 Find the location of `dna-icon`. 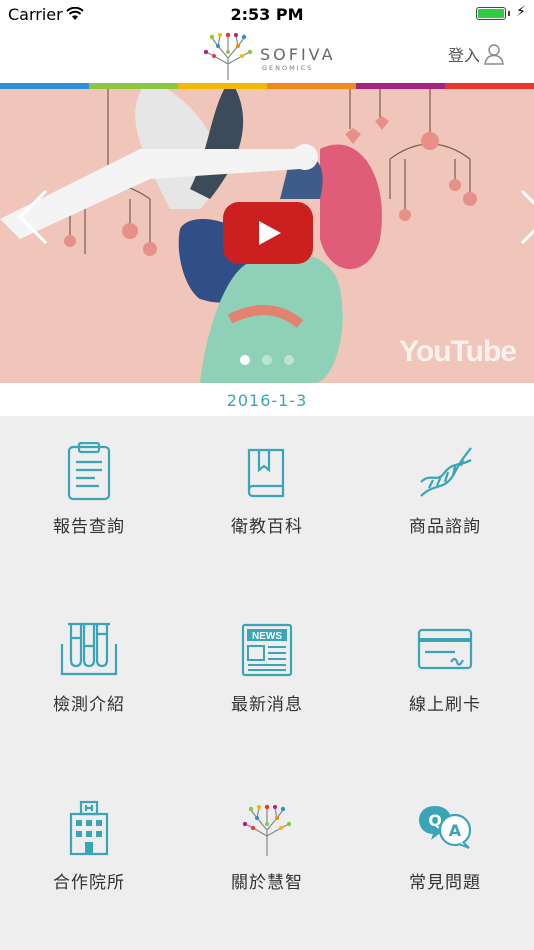

dna-icon is located at coordinates (446, 472).